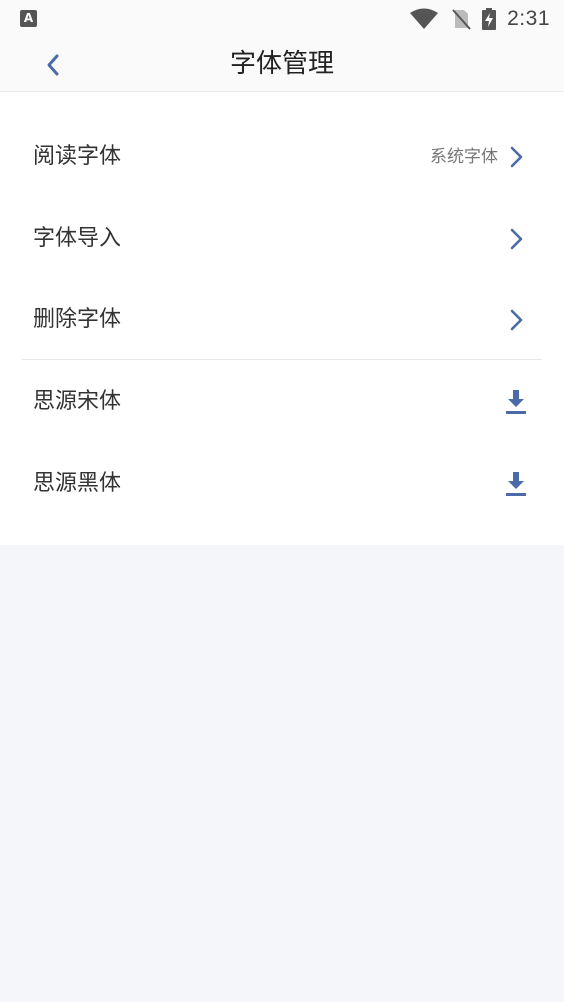  I want to click on chevron-left-icon, so click(53, 65).